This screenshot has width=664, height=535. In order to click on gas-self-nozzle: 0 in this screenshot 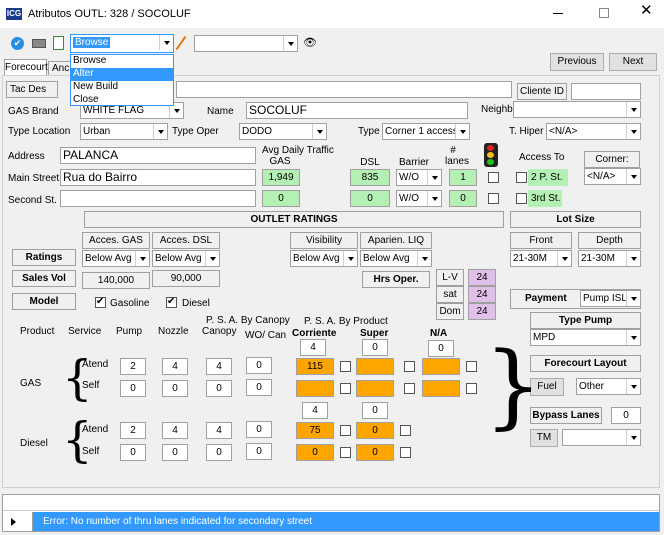, I will do `click(175, 388)`.